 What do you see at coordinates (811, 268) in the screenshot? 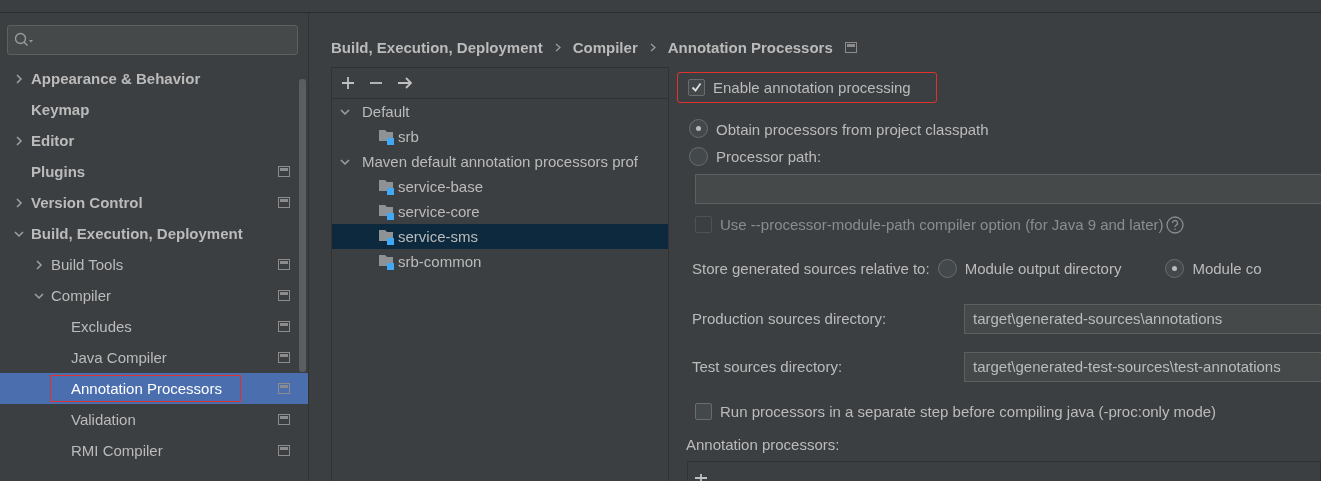
I see `field-label: Store generated sources relative to:` at bounding box center [811, 268].